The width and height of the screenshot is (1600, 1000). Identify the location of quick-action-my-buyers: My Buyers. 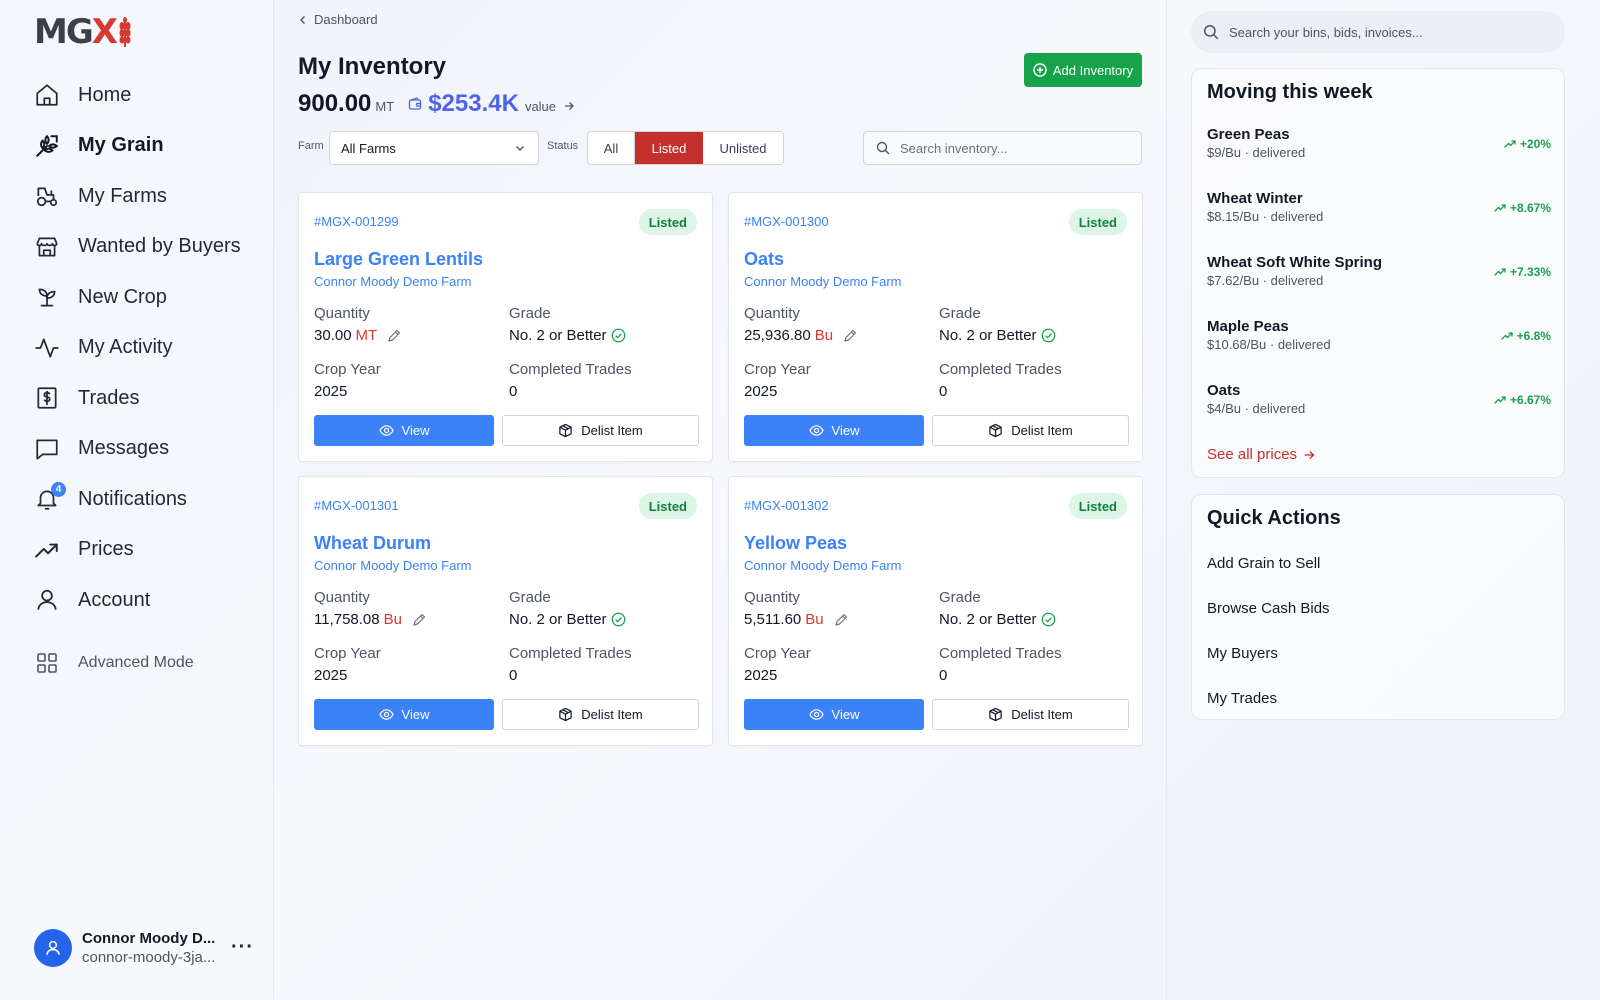
(1242, 653).